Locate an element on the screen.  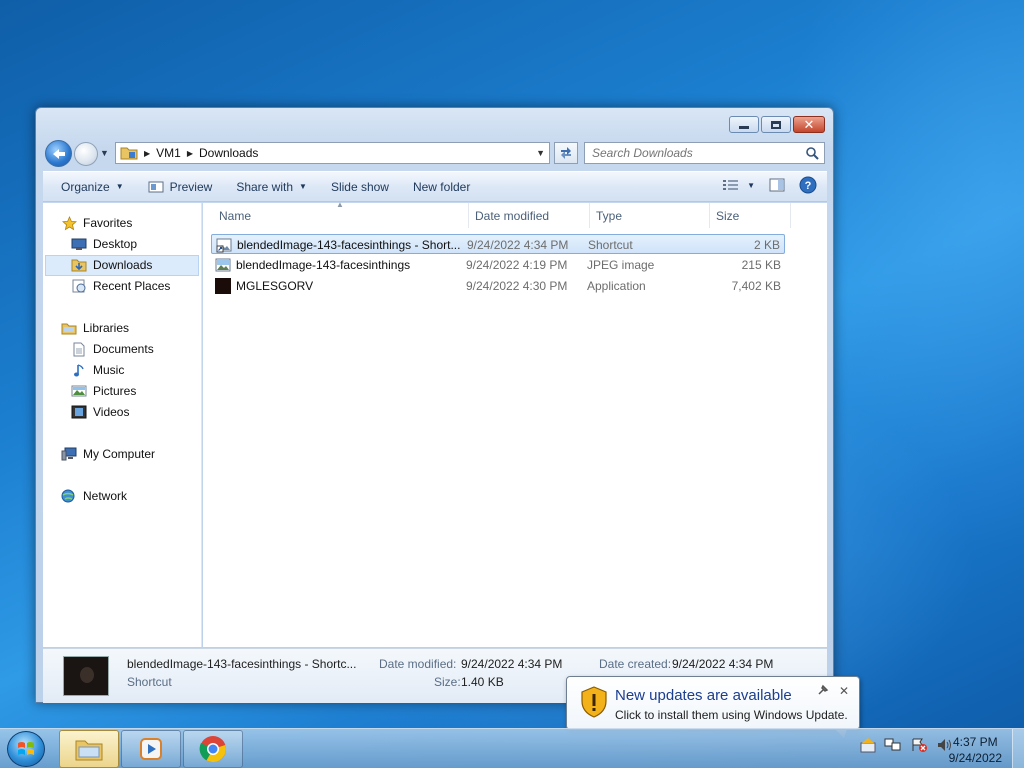
preview-icon is located at coordinates (156, 186).